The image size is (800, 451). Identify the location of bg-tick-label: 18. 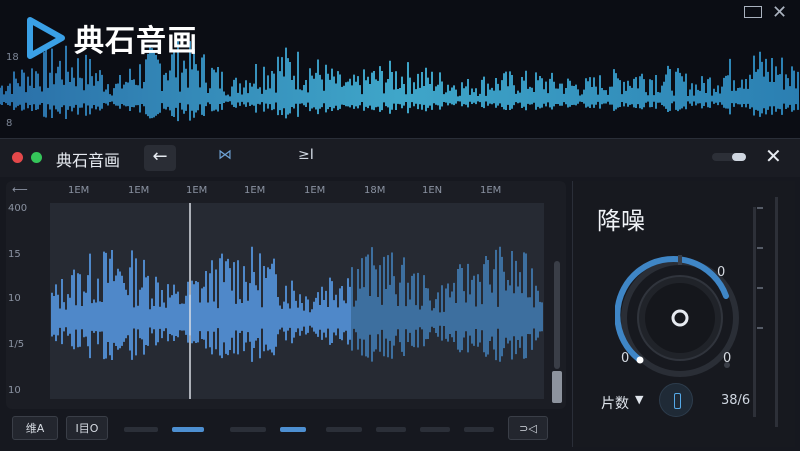
(12, 57).